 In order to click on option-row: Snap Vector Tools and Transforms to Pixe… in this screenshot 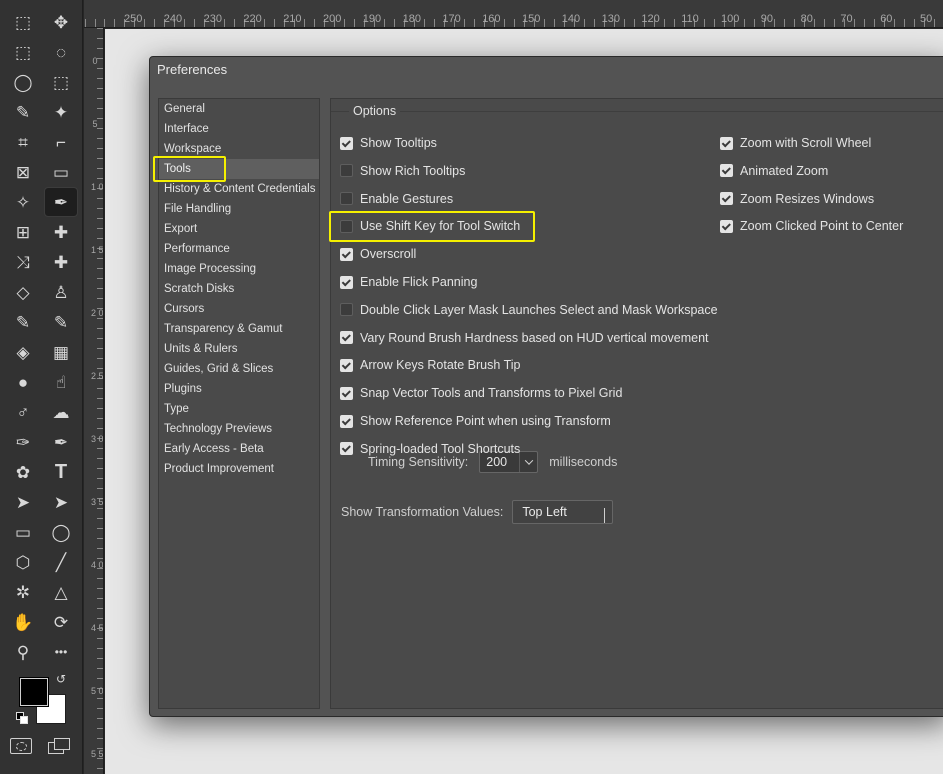, I will do `click(481, 393)`.